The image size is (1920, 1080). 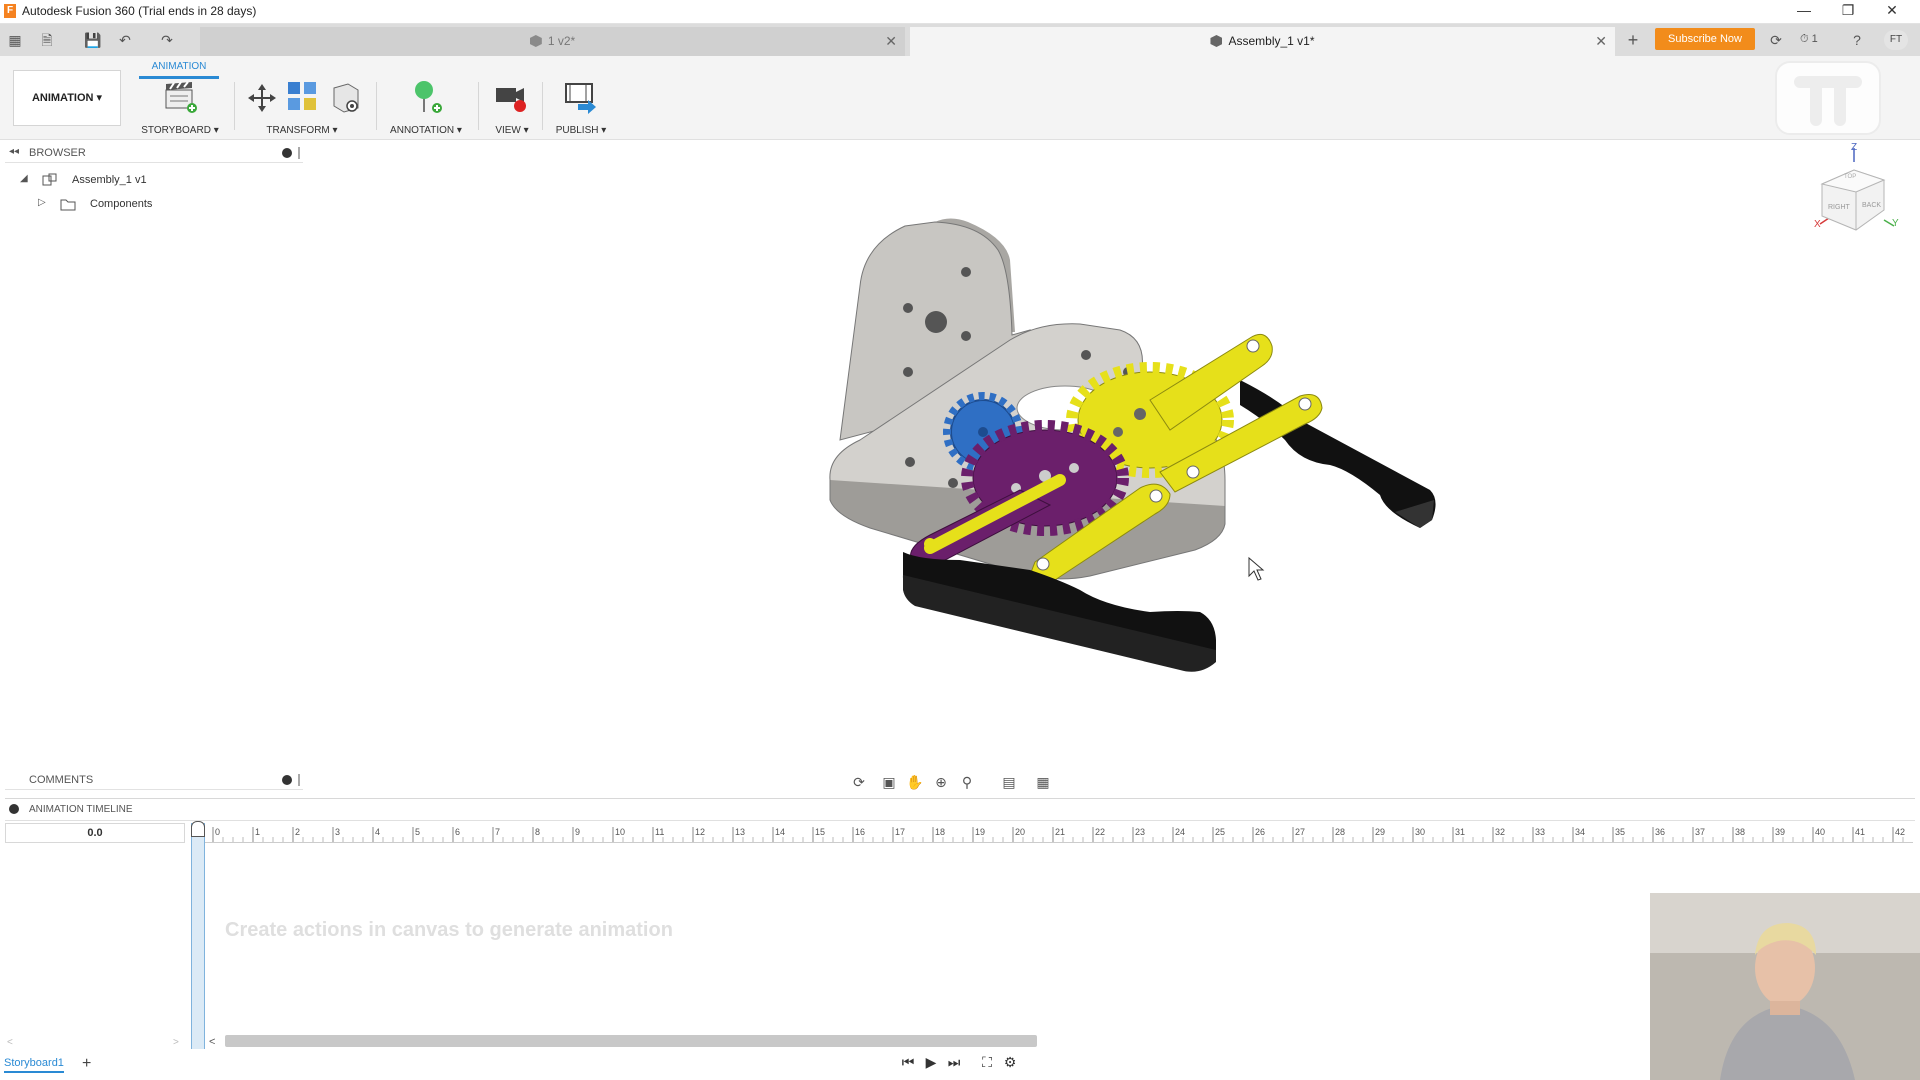 What do you see at coordinates (1620, 832) in the screenshot?
I see `ruler-tick-label: 35` at bounding box center [1620, 832].